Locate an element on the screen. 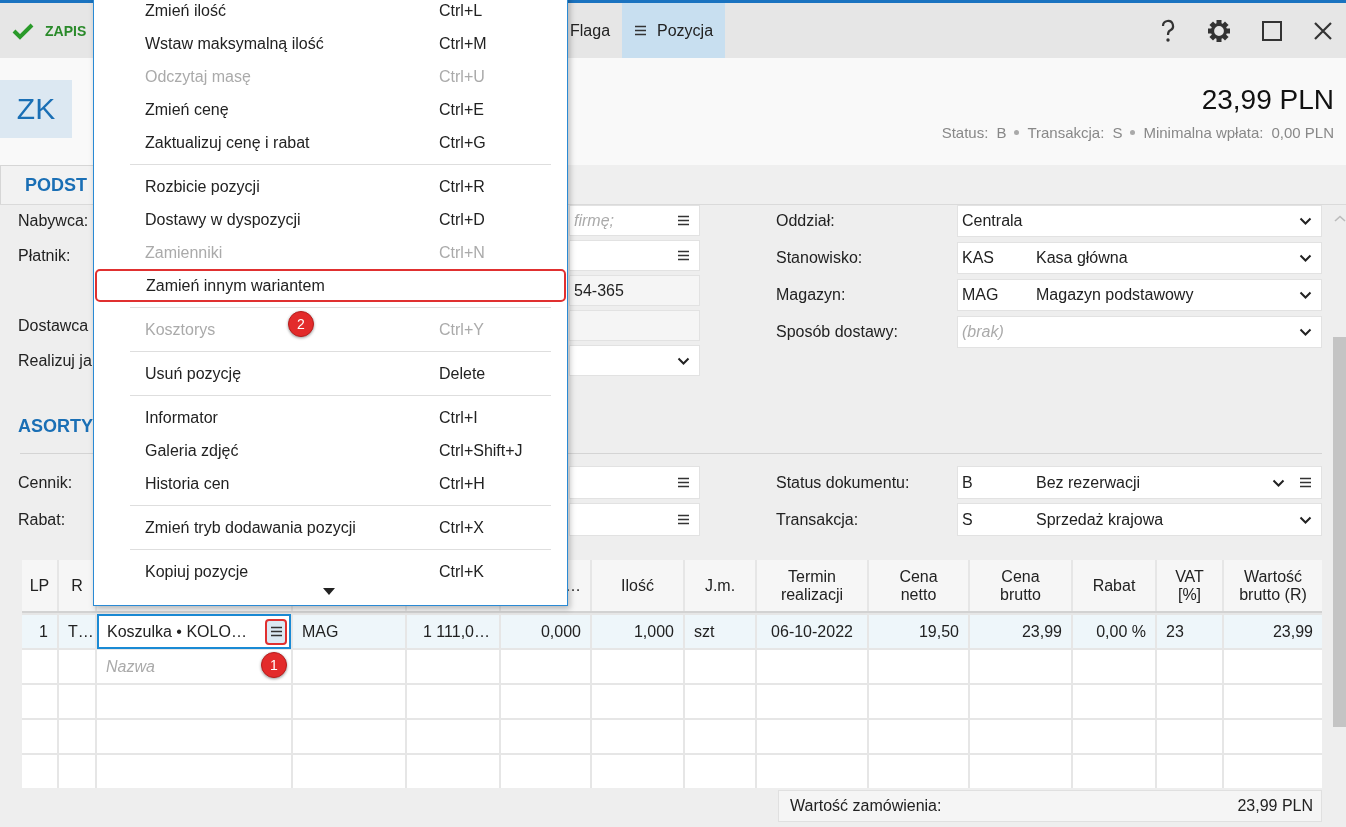 This screenshot has width=1346, height=827. table-cell: 1,000 is located at coordinates (636, 631).